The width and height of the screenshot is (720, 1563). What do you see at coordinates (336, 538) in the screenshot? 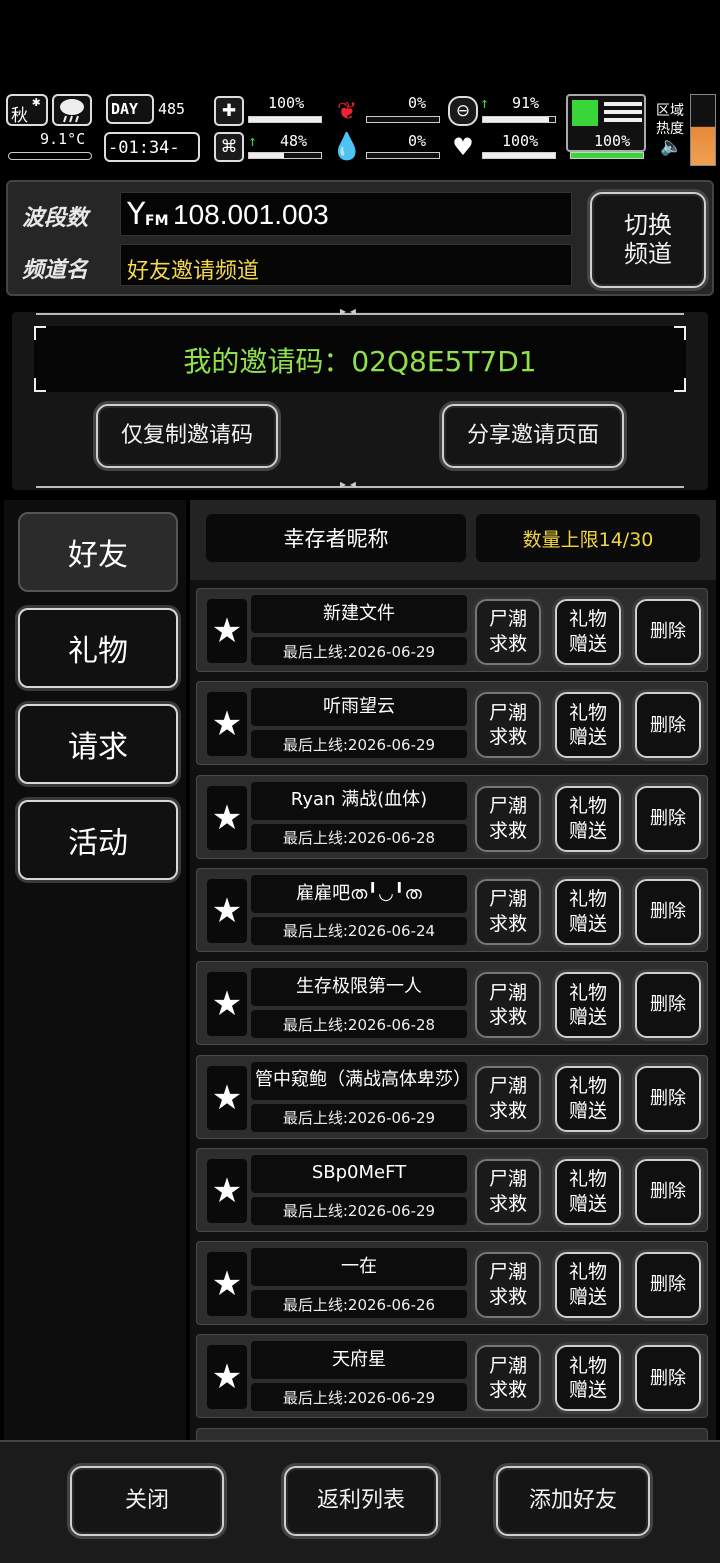
I see `nickname-column-header: 幸存者昵称` at bounding box center [336, 538].